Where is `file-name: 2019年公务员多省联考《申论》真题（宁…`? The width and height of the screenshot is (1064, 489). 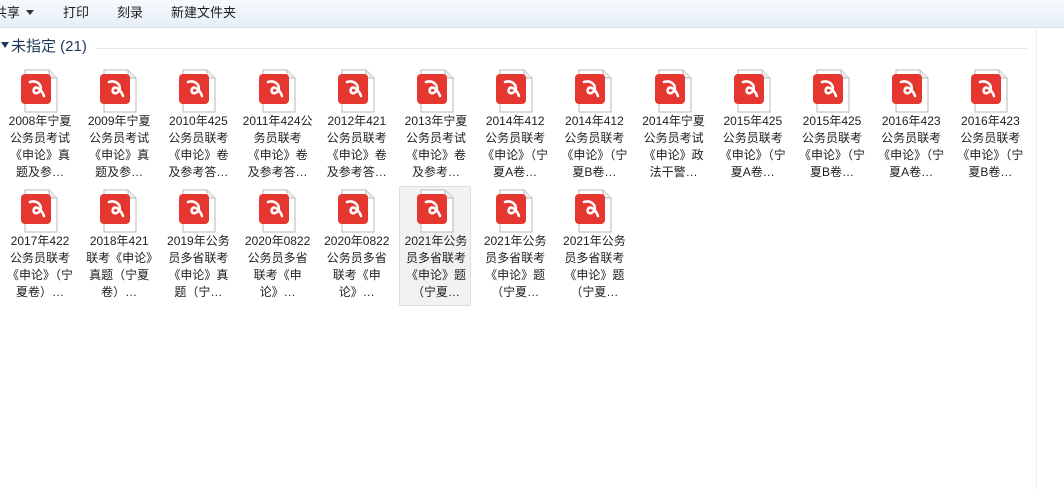
file-name: 2019年公务员多省联考《申论》真题（宁… is located at coordinates (198, 266).